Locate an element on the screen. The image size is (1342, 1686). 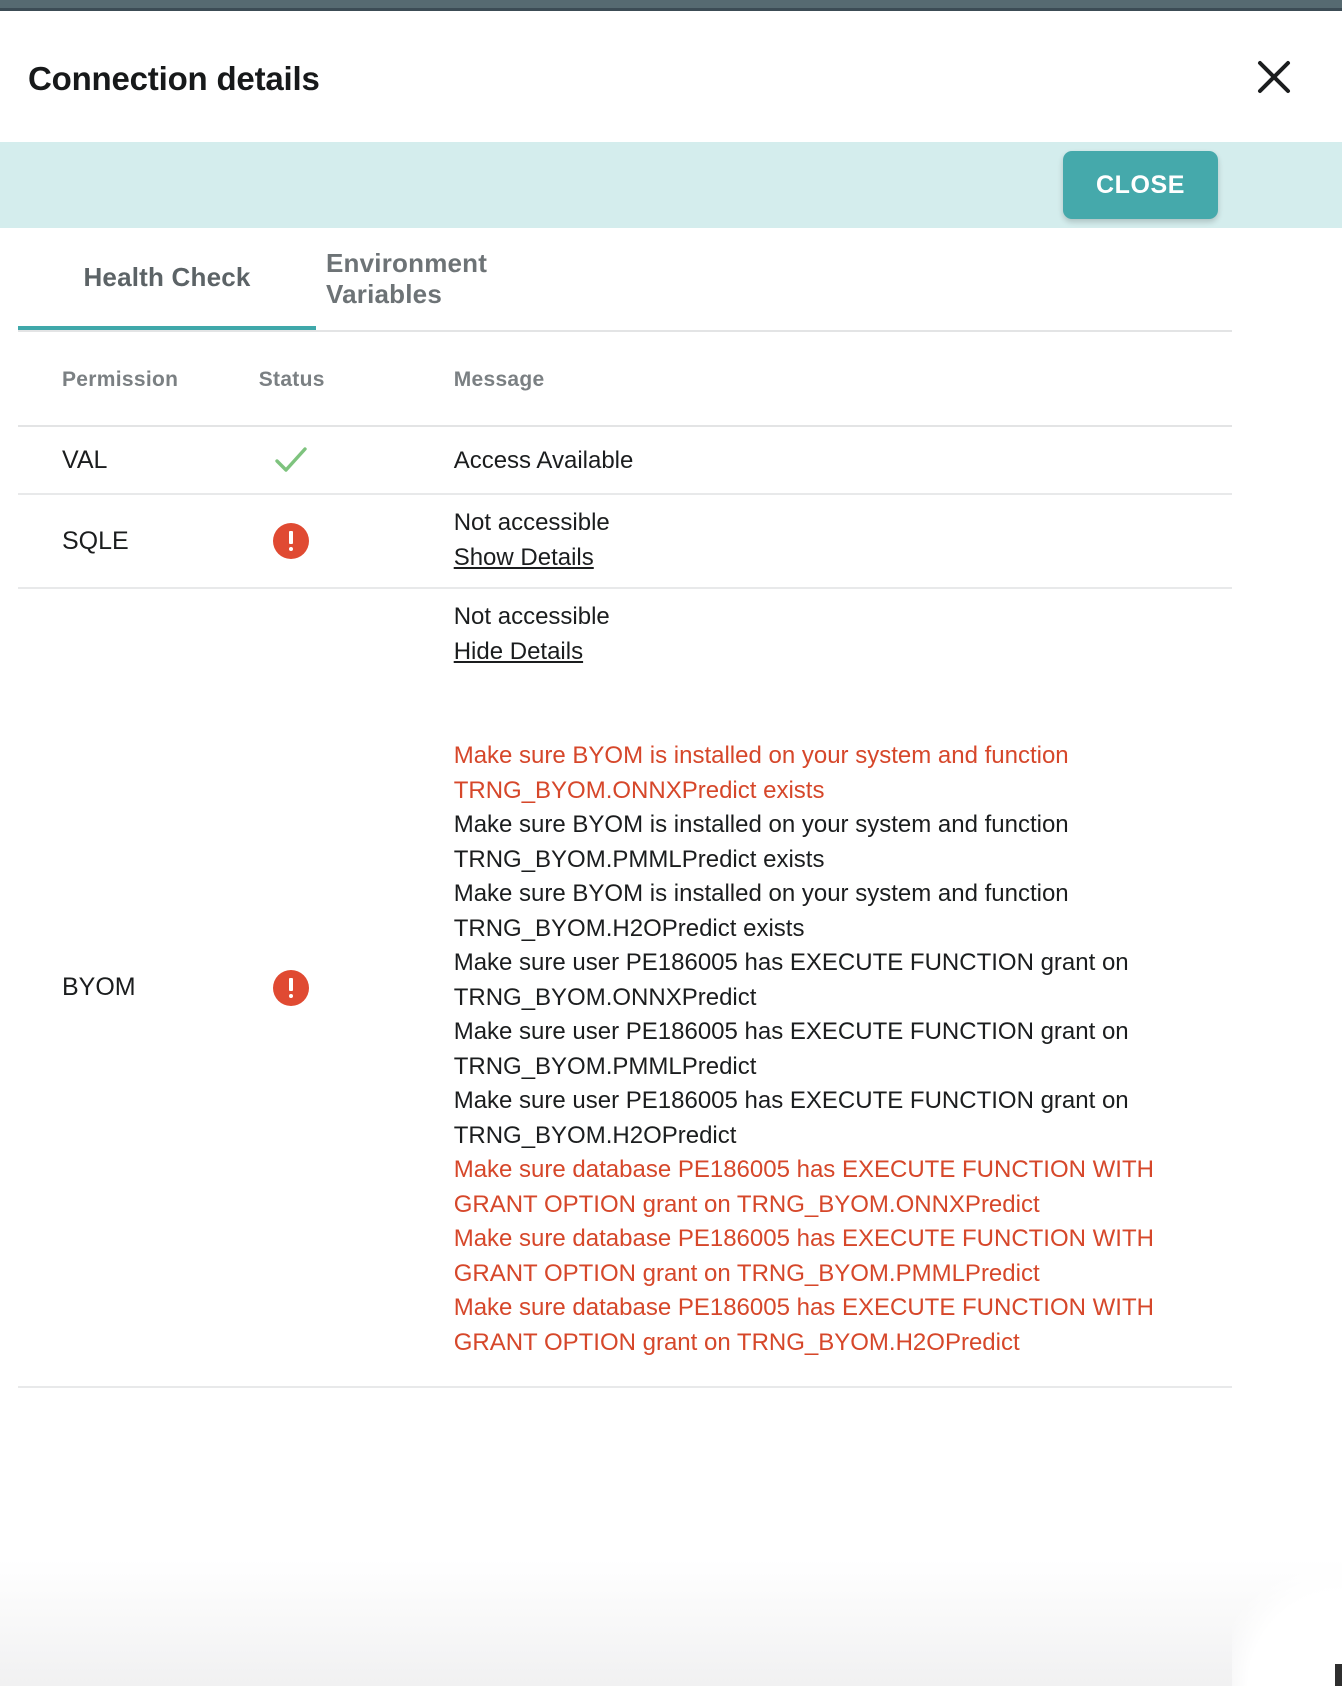
column-header-permission: Permission is located at coordinates (138, 379).